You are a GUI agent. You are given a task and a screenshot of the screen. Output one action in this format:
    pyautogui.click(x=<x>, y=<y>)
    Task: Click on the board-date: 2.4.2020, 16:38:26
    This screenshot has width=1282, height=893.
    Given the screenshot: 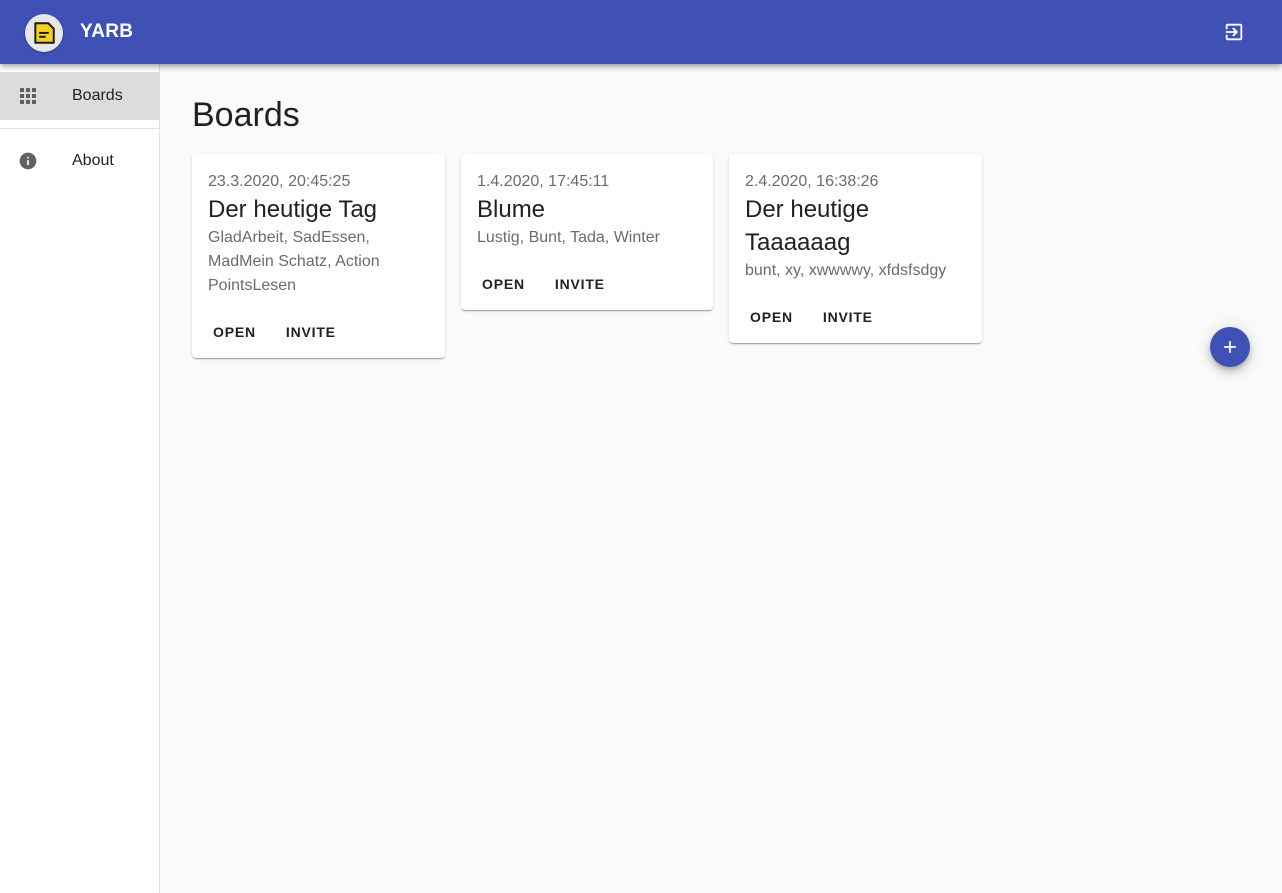 What is the action you would take?
    pyautogui.click(x=812, y=181)
    